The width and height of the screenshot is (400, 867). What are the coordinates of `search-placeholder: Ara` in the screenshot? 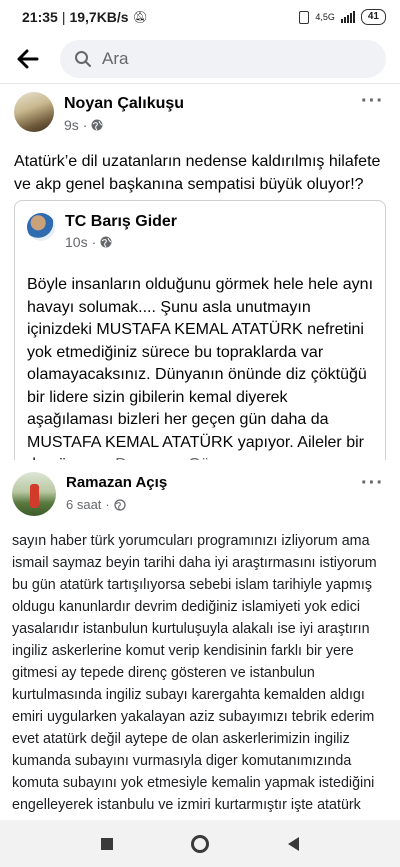 It's located at (115, 58).